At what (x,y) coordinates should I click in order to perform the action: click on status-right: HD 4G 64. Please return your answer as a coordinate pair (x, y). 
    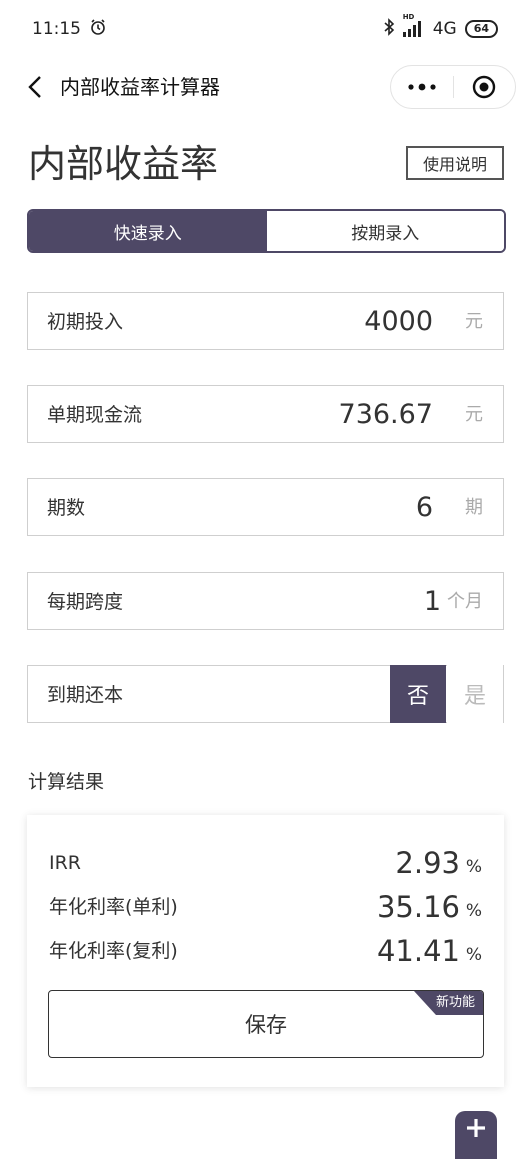
    Looking at the image, I should click on (440, 27).